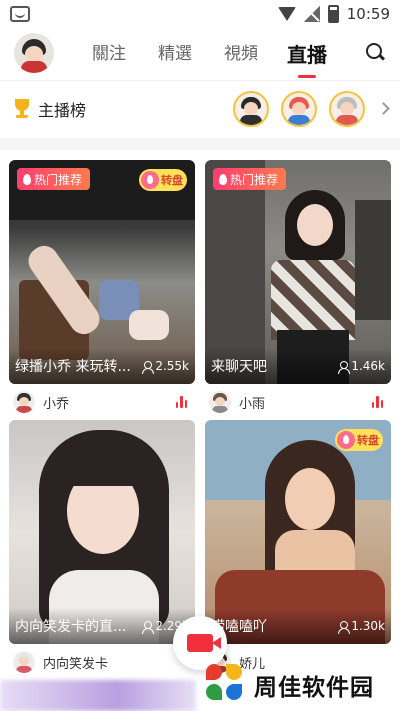  I want to click on viewer-count: 2.55k, so click(165, 366).